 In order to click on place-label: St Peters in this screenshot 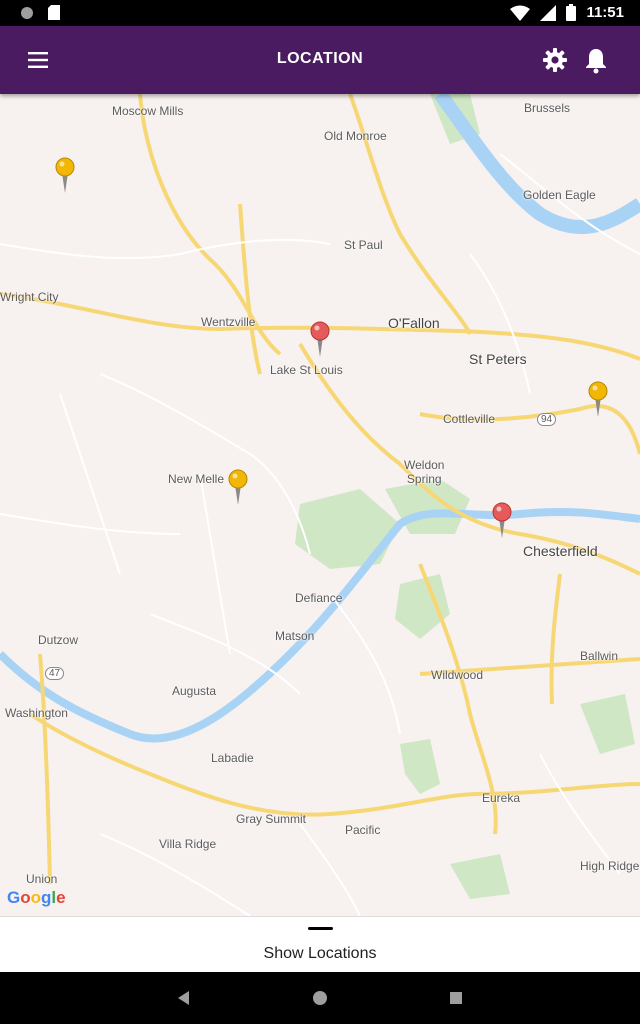, I will do `click(498, 359)`.